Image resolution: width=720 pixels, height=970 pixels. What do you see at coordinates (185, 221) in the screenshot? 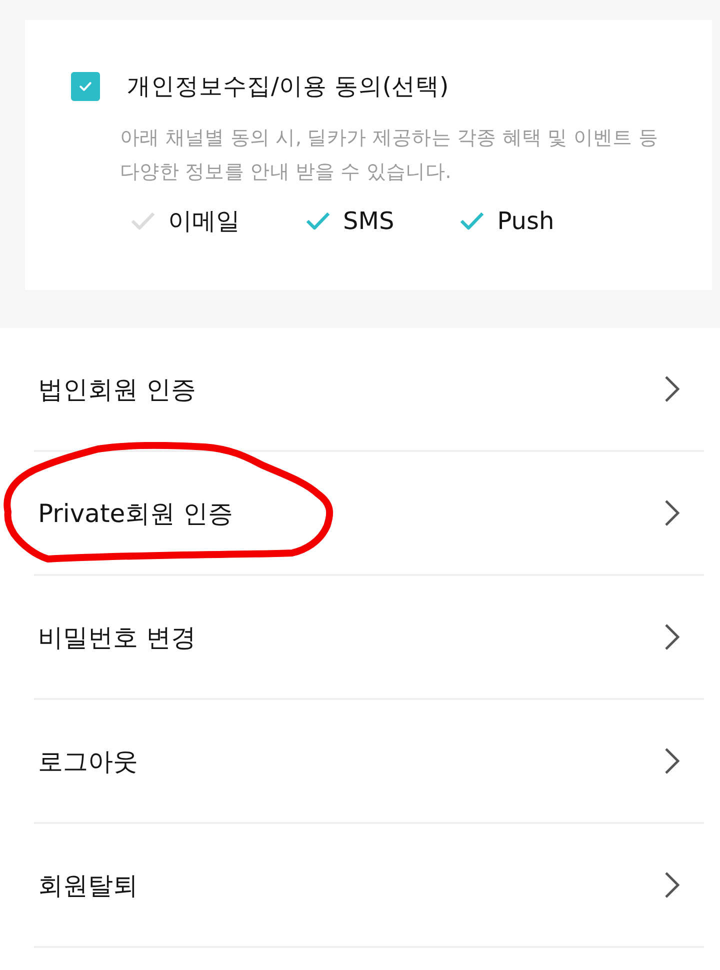
I see `channel-checkbox: 이메일` at bounding box center [185, 221].